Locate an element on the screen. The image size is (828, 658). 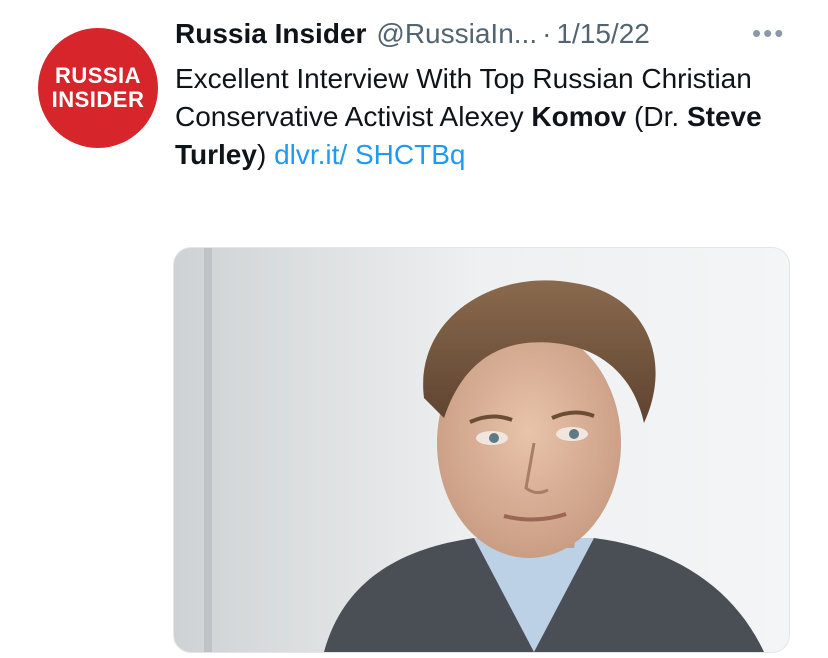
avatar: RUSSIA INSIDER is located at coordinates (98, 88).